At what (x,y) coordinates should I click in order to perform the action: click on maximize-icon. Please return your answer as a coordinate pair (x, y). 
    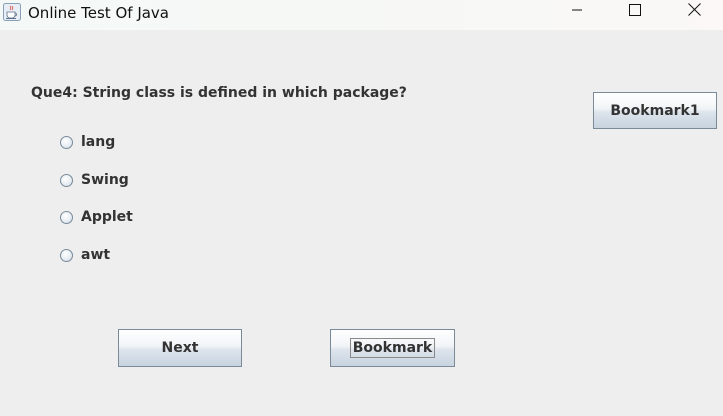
    Looking at the image, I should click on (635, 12).